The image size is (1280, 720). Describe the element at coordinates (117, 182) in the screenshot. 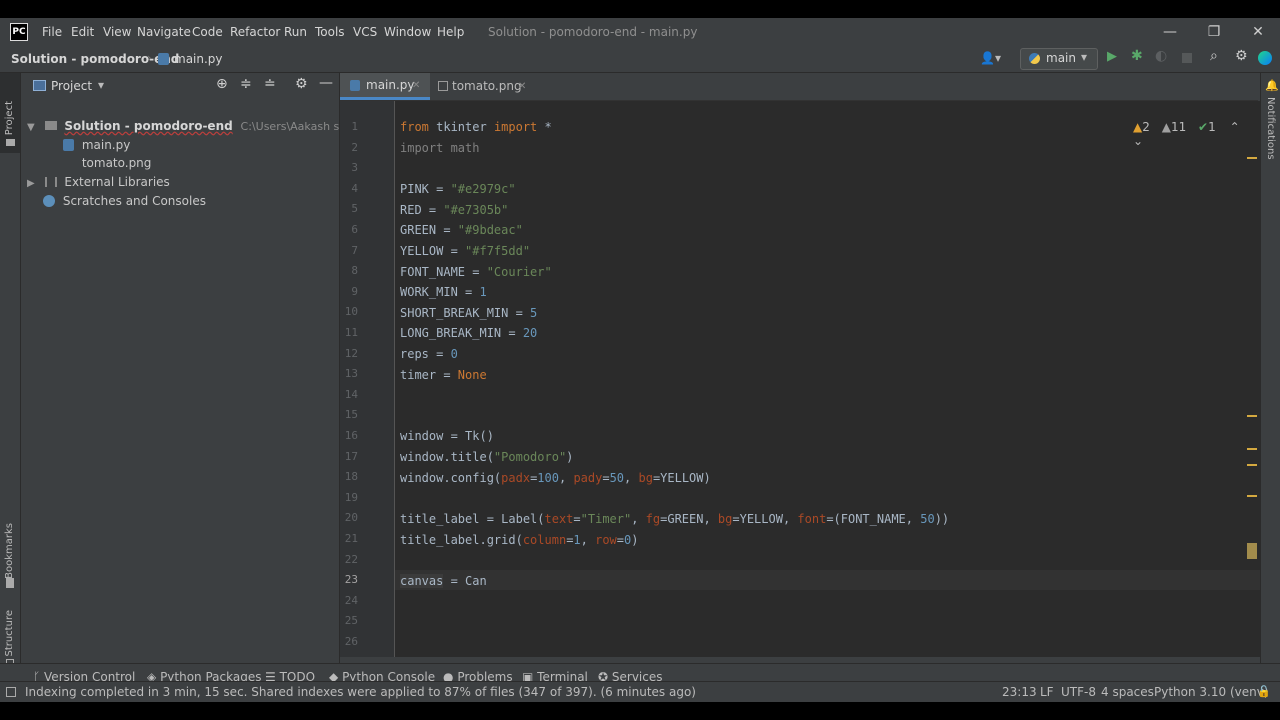

I see `tree-external-label: External Libraries` at that location.